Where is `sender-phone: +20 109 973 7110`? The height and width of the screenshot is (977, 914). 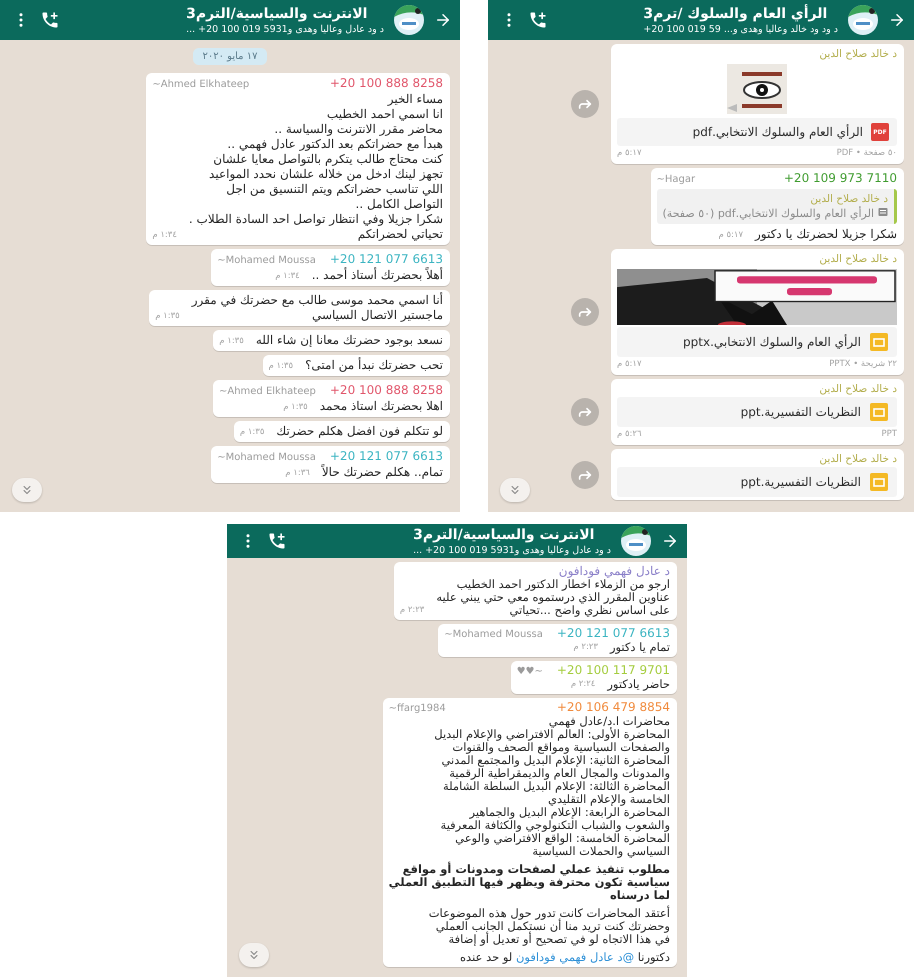 sender-phone: +20 109 973 7110 is located at coordinates (840, 178).